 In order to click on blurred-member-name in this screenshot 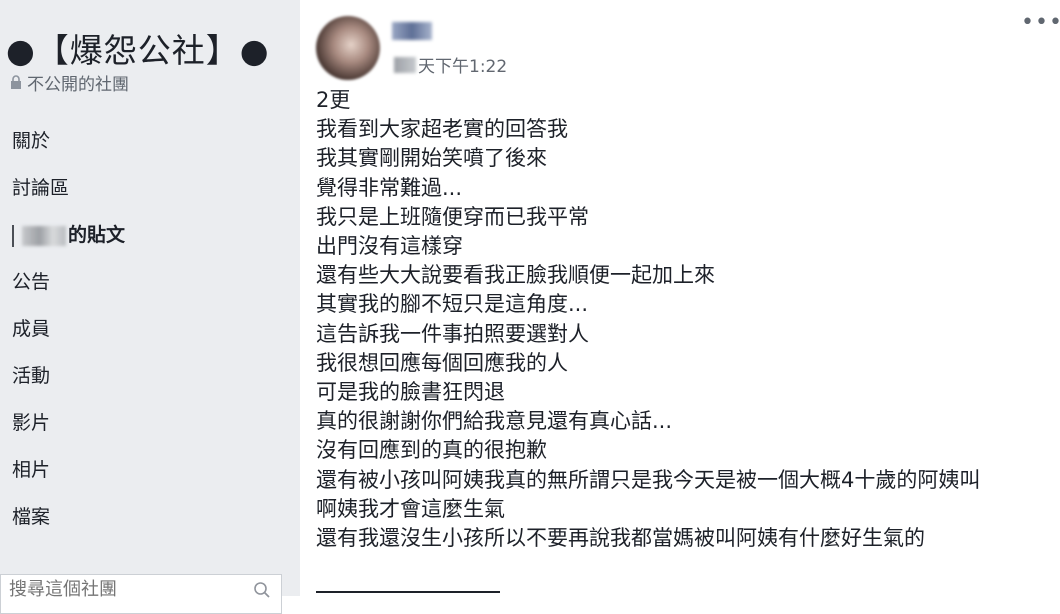, I will do `click(44, 235)`.